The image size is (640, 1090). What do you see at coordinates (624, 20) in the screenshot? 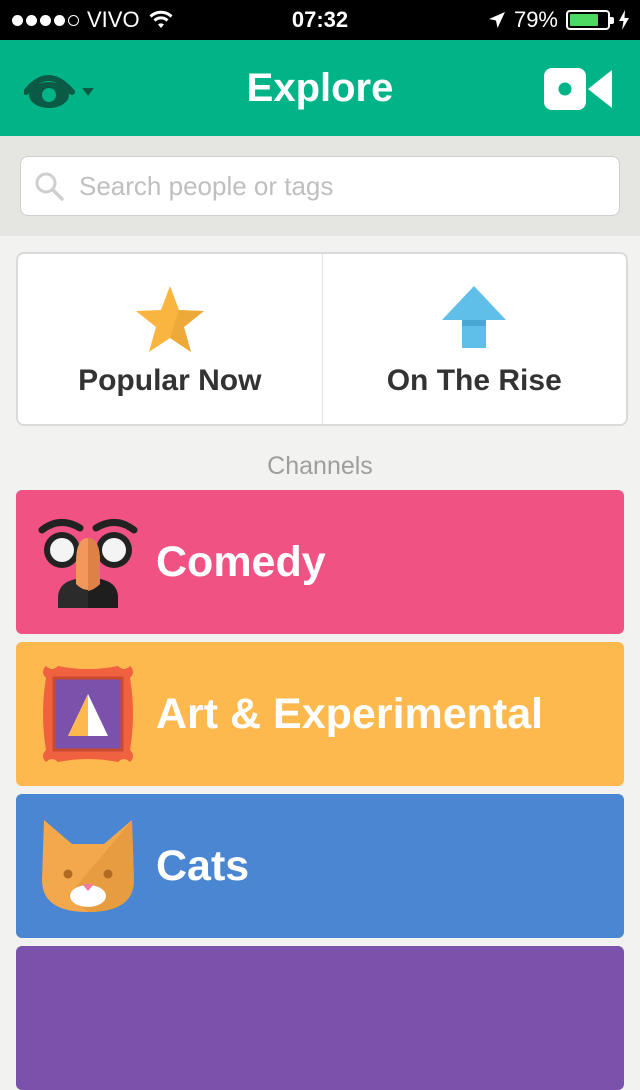
I see `charging-bolt-icon` at bounding box center [624, 20].